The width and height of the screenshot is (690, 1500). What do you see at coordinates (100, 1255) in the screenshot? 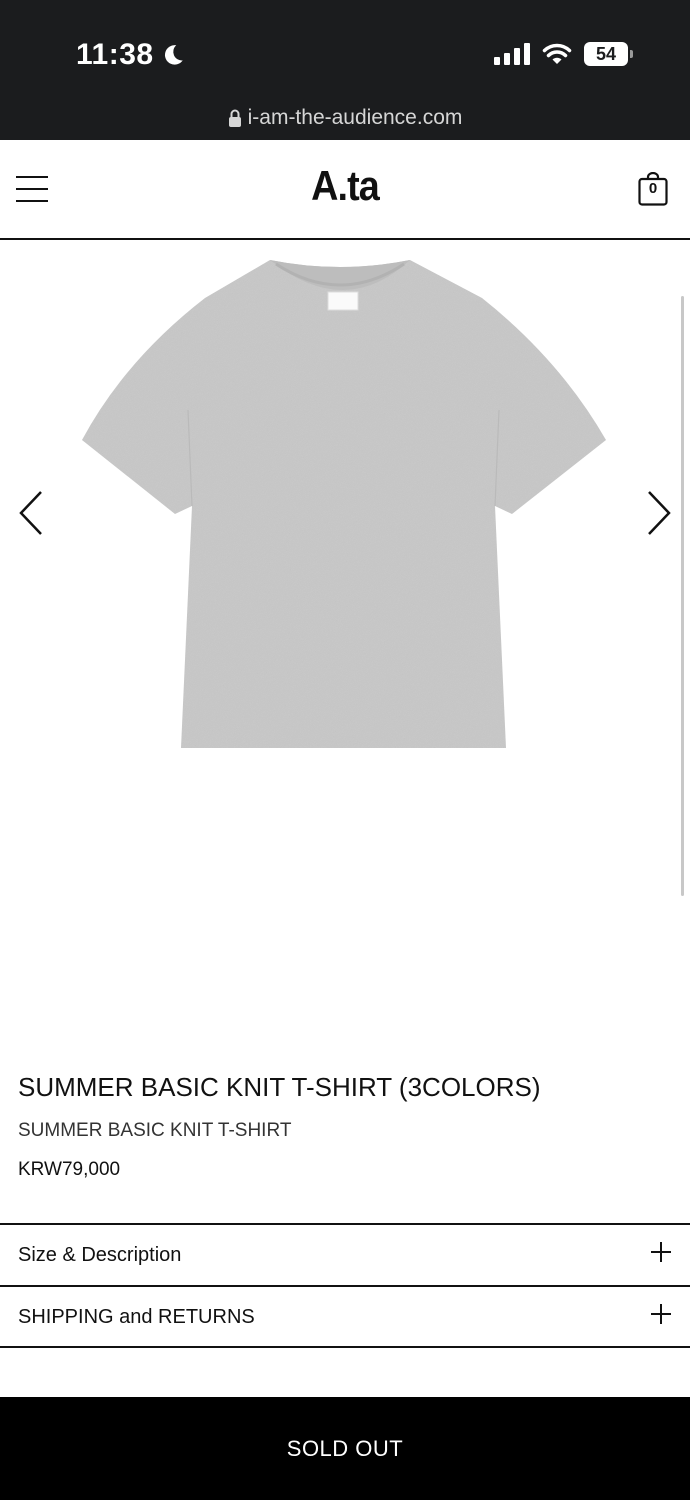
I see `accordion-label: Size & Description` at bounding box center [100, 1255].